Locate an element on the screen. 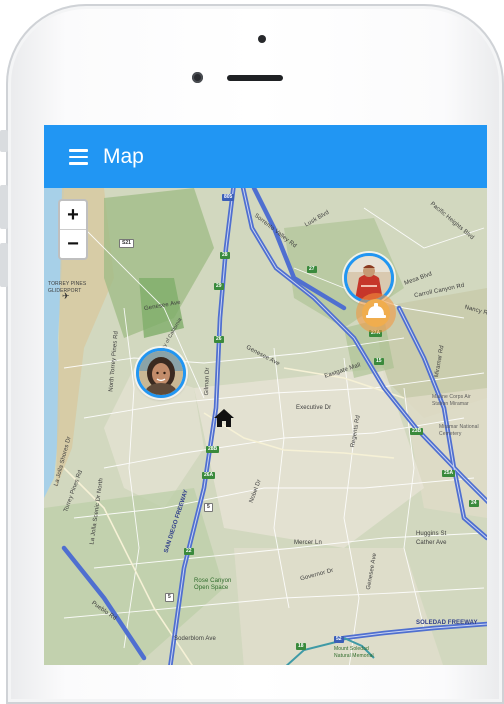 Image resolution: width=504 pixels, height=704 pixels. map-label-cather-ave: Cather Ave is located at coordinates (431, 543).